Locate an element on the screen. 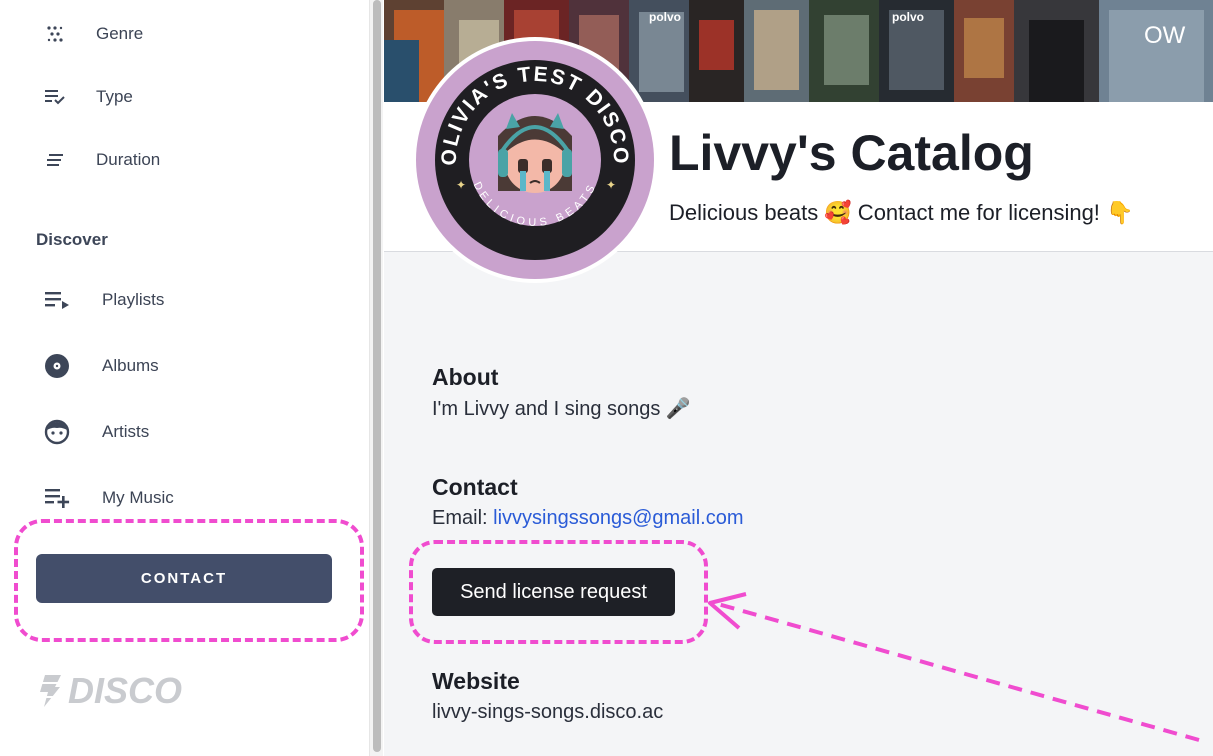 The image size is (1213, 756). album-disc-icon is located at coordinates (57, 366).